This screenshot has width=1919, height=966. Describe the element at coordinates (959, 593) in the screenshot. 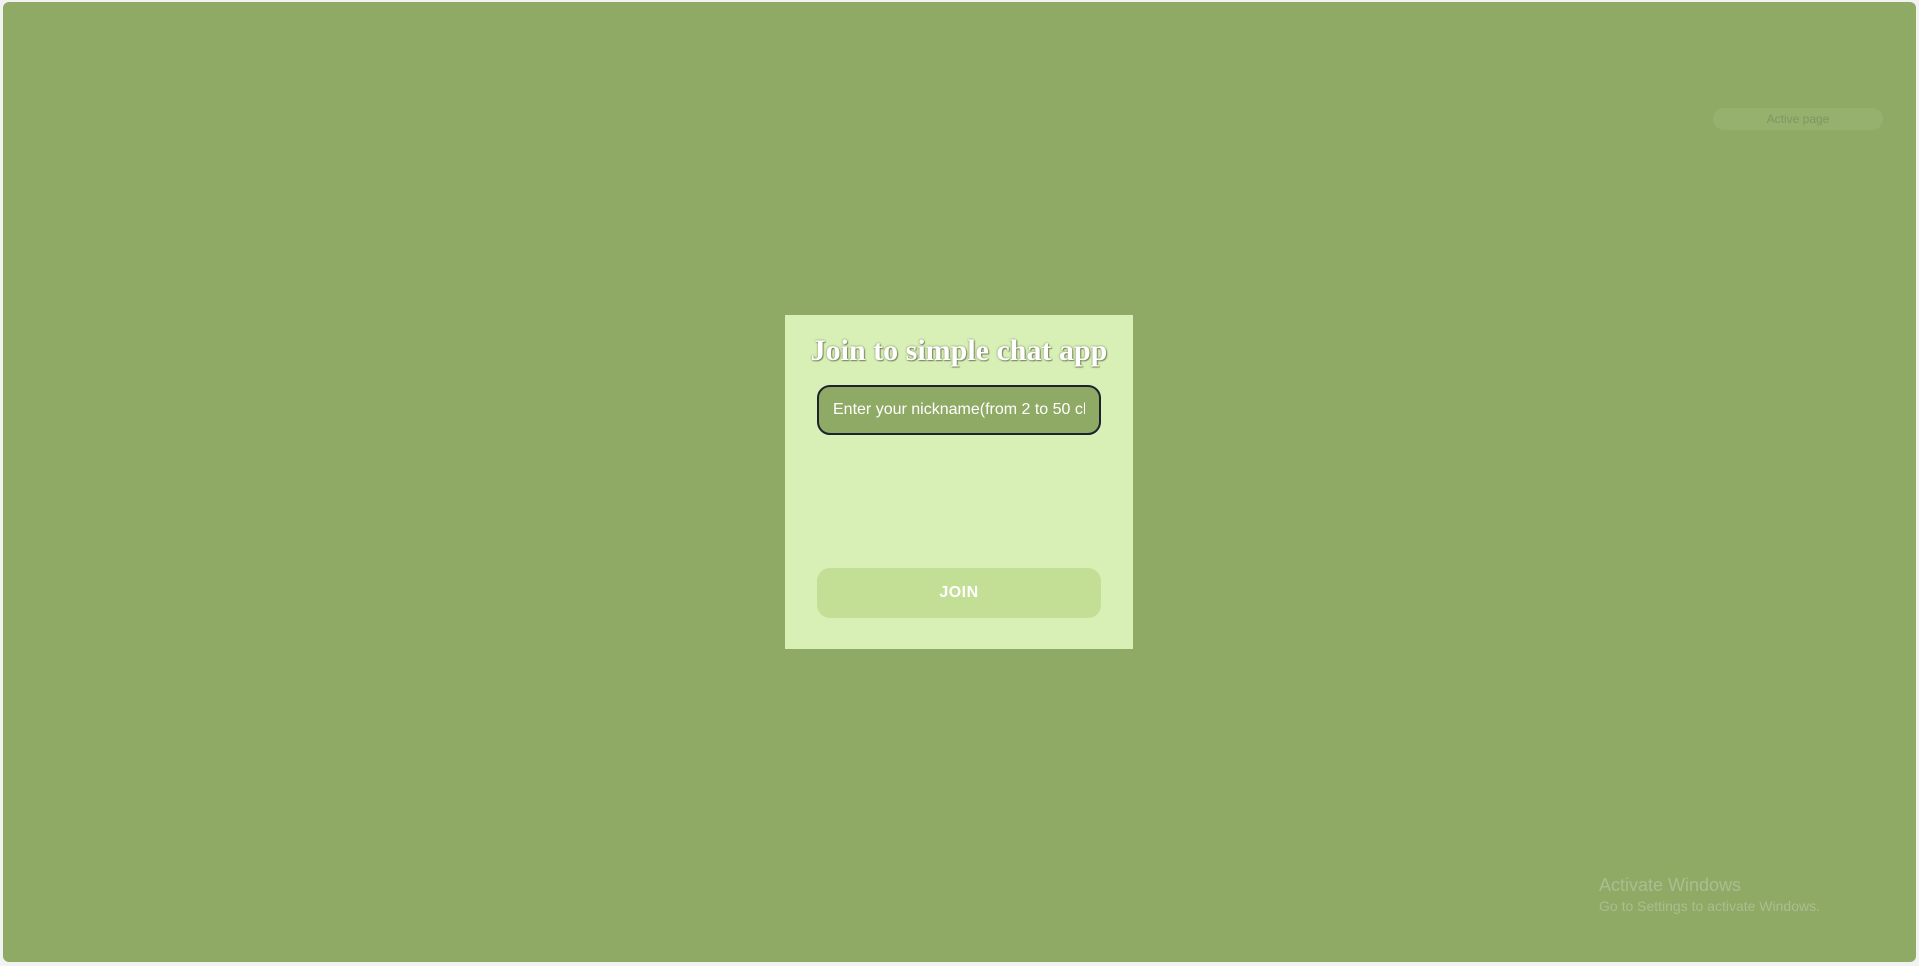

I see `join-button: JOIN` at that location.